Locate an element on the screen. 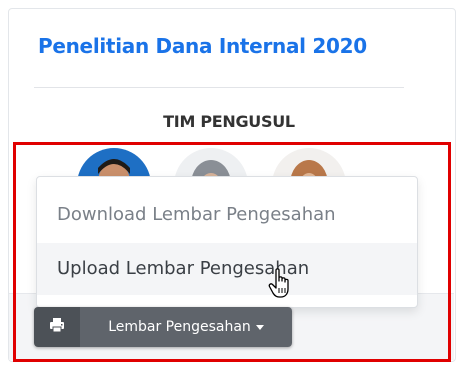 The image size is (462, 367). team-label: TIM PENGUSUL is located at coordinates (229, 121).